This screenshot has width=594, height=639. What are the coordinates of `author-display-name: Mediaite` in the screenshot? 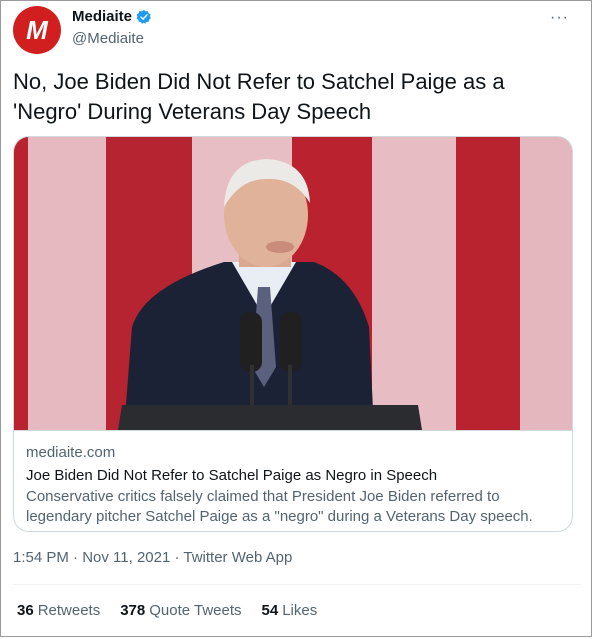 It's located at (102, 16).